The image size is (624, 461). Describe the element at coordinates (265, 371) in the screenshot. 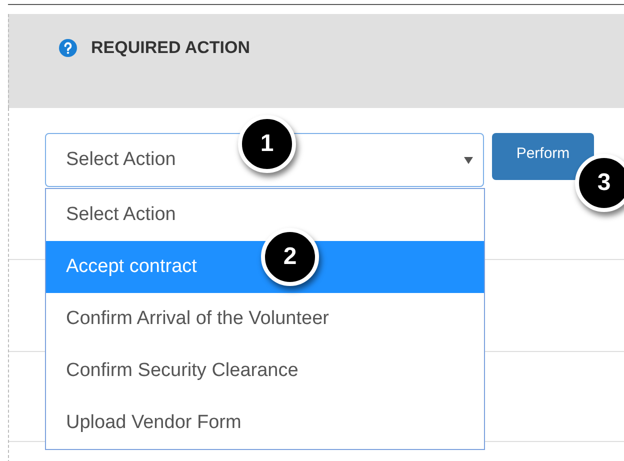

I see `dropdown-option: Confirm Security Clearance` at that location.